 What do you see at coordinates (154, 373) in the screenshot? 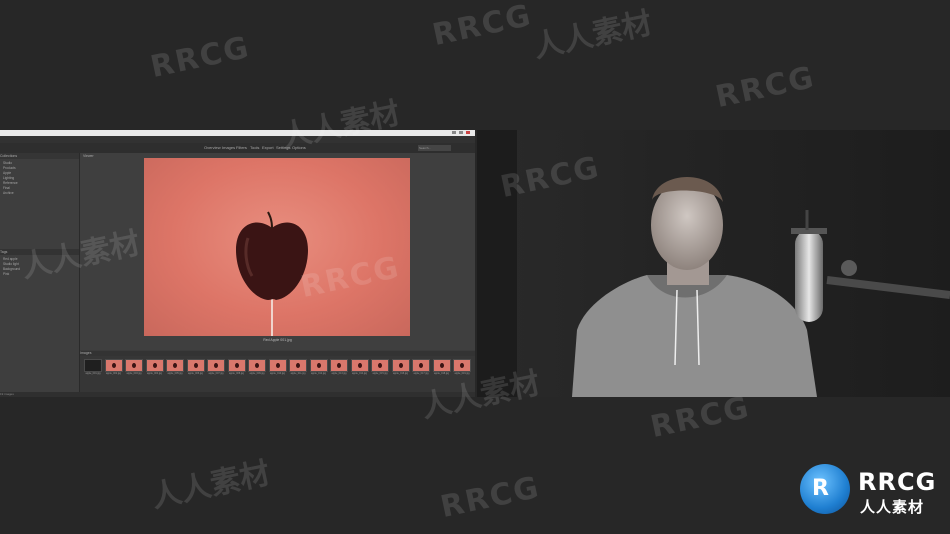
I see `thumbnail-label: apple_004.jpg` at bounding box center [154, 373].